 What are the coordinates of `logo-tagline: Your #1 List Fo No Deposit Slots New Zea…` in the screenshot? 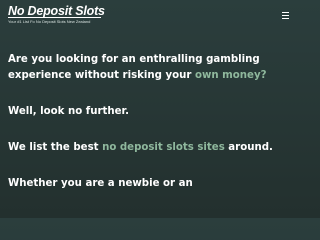 It's located at (49, 21).